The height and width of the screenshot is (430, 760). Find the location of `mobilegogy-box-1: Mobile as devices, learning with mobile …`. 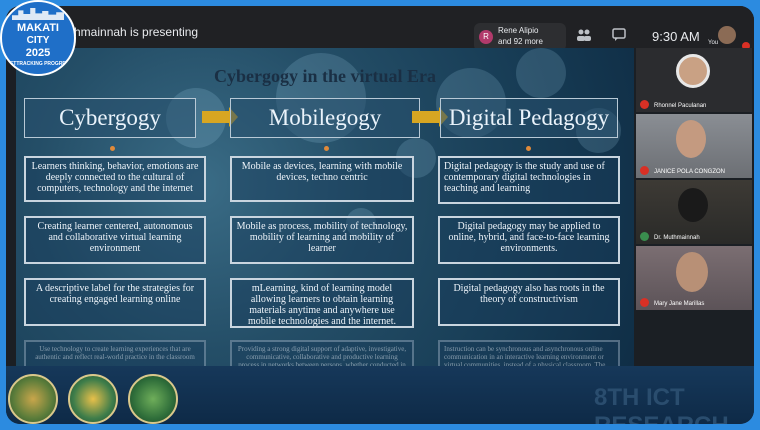

mobilegogy-box-1: Mobile as devices, learning with mobile … is located at coordinates (322, 179).